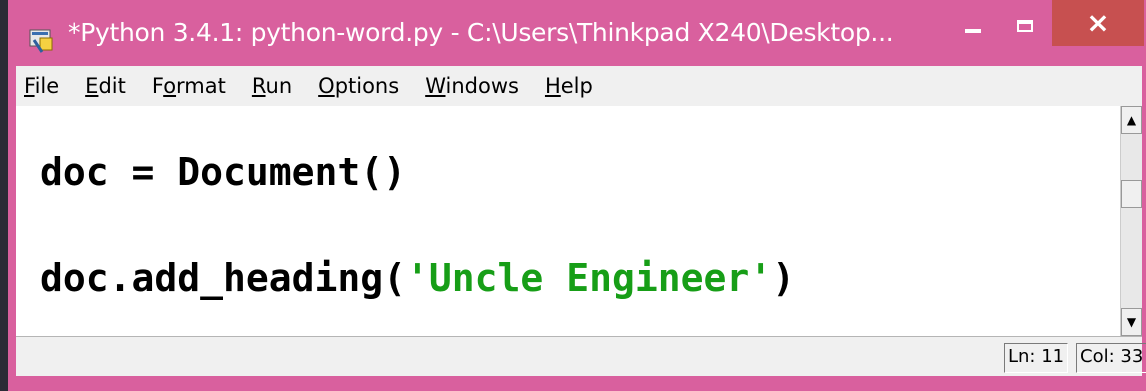 This screenshot has height=391, width=1146. I want to click on close-icon: ×, so click(1098, 22).